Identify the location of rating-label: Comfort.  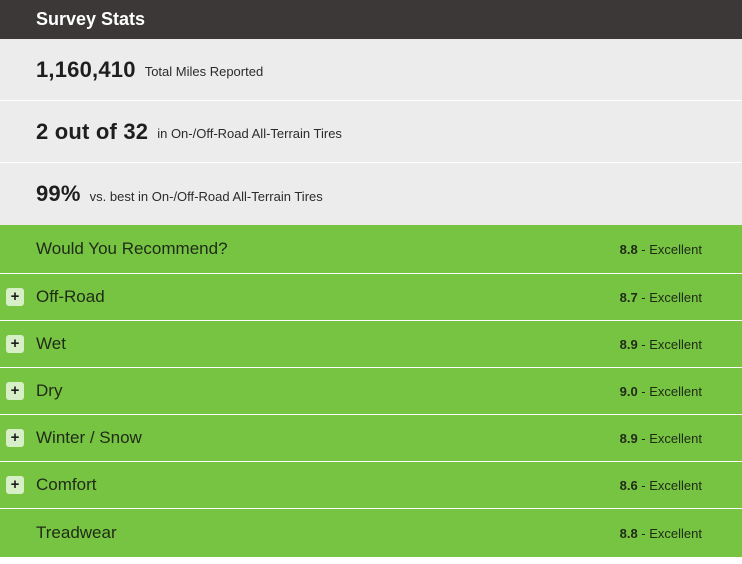
(66, 484).